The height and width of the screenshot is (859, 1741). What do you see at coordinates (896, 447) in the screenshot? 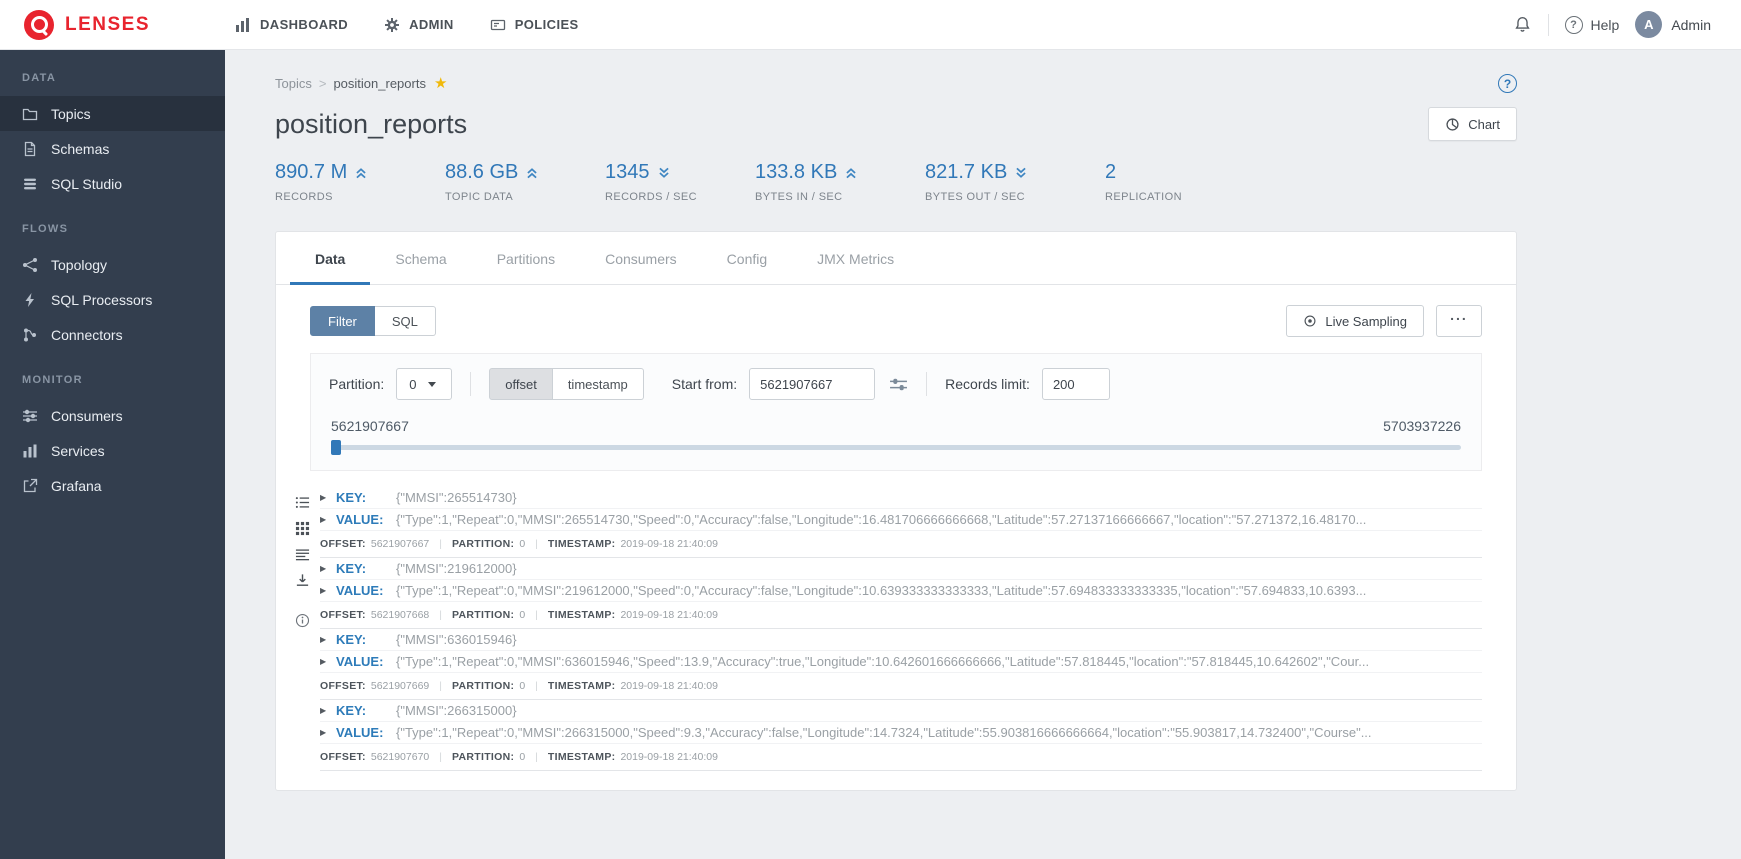
I see `slider-track` at bounding box center [896, 447].